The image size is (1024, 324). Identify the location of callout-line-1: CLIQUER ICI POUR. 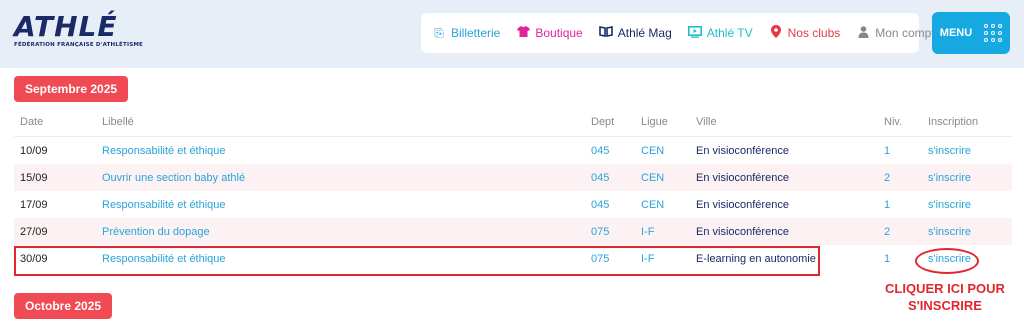
(945, 288).